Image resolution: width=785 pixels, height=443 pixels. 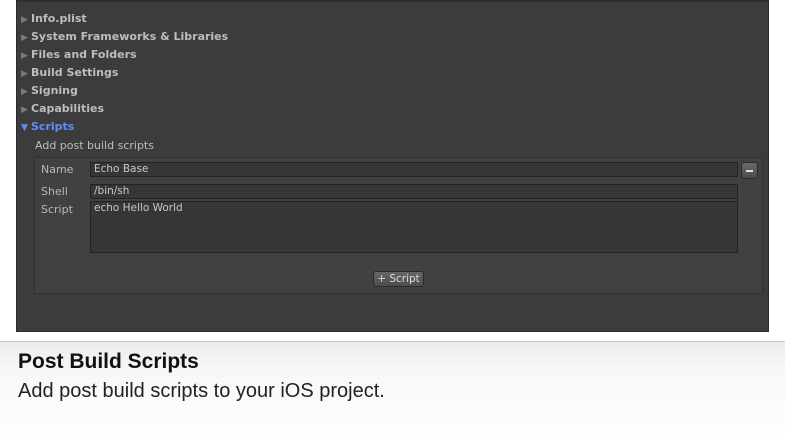 I want to click on tree-item-system-frameworks: ▶ System Frameworks & Libraries, so click(x=124, y=37).